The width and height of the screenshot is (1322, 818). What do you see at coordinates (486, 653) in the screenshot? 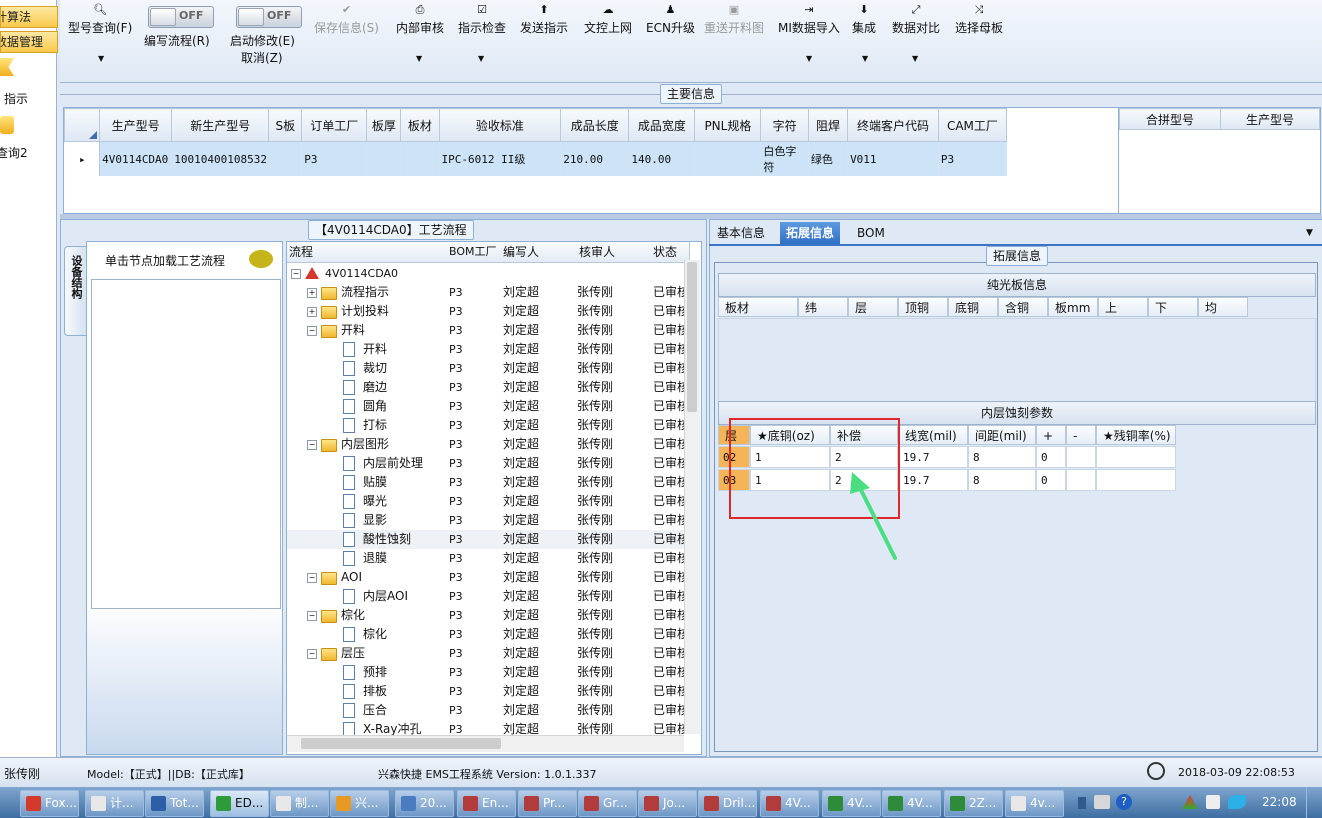
I see `tree-row: − 层压 P3 刘定超 张传刚 已审核` at bounding box center [486, 653].